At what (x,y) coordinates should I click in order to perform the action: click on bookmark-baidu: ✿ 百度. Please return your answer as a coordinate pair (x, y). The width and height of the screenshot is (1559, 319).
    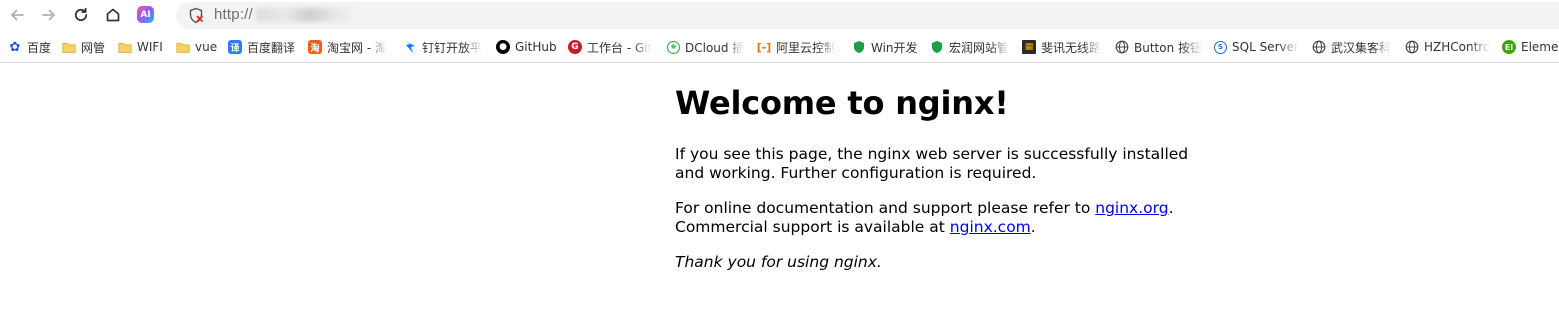
    Looking at the image, I should click on (32, 47).